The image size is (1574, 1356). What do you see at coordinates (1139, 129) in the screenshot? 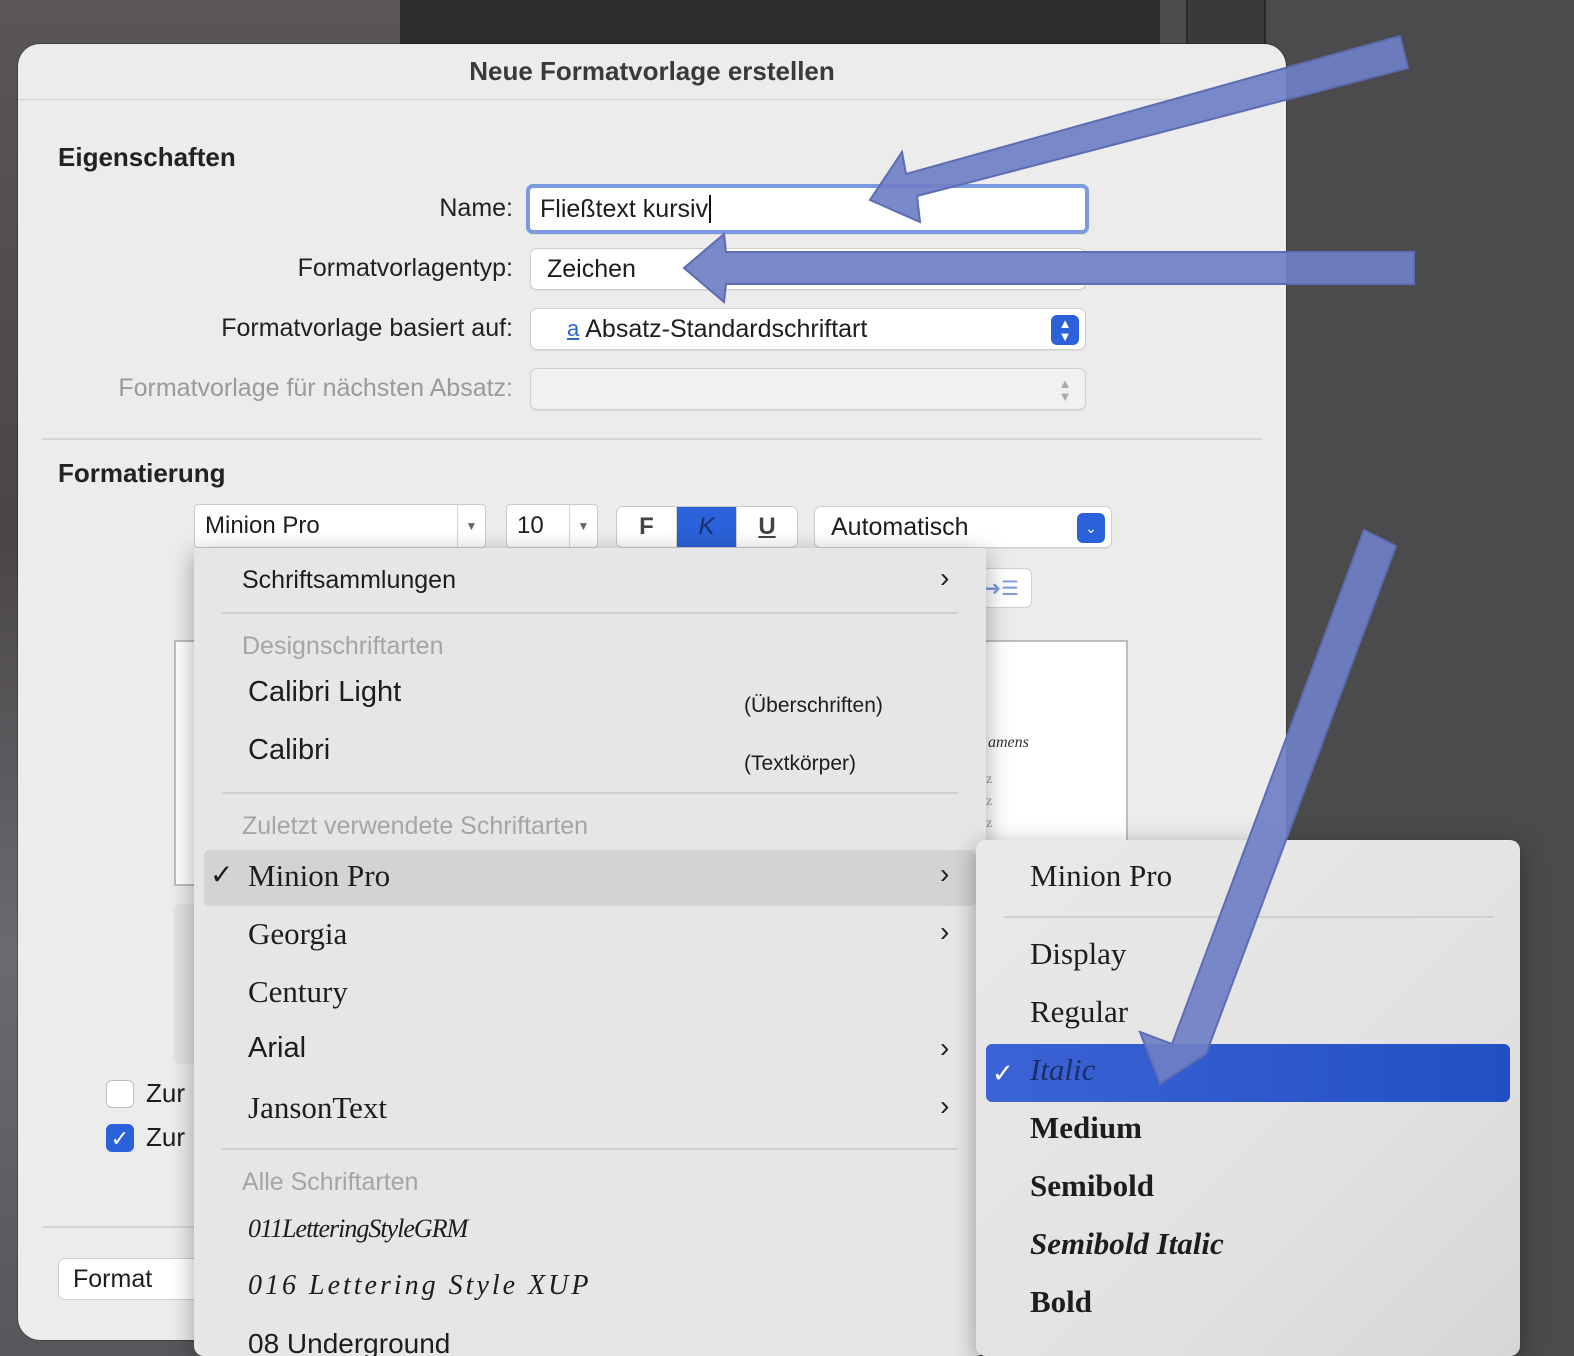
I see `arrow-to-name-field-icon` at bounding box center [1139, 129].